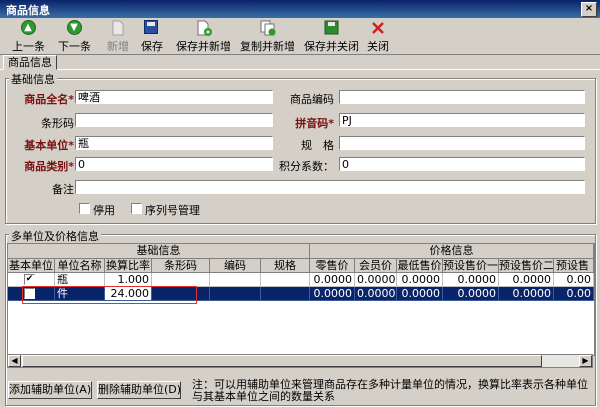 The height and width of the screenshot is (407, 600). I want to click on disabled-label: 停用, so click(104, 210).